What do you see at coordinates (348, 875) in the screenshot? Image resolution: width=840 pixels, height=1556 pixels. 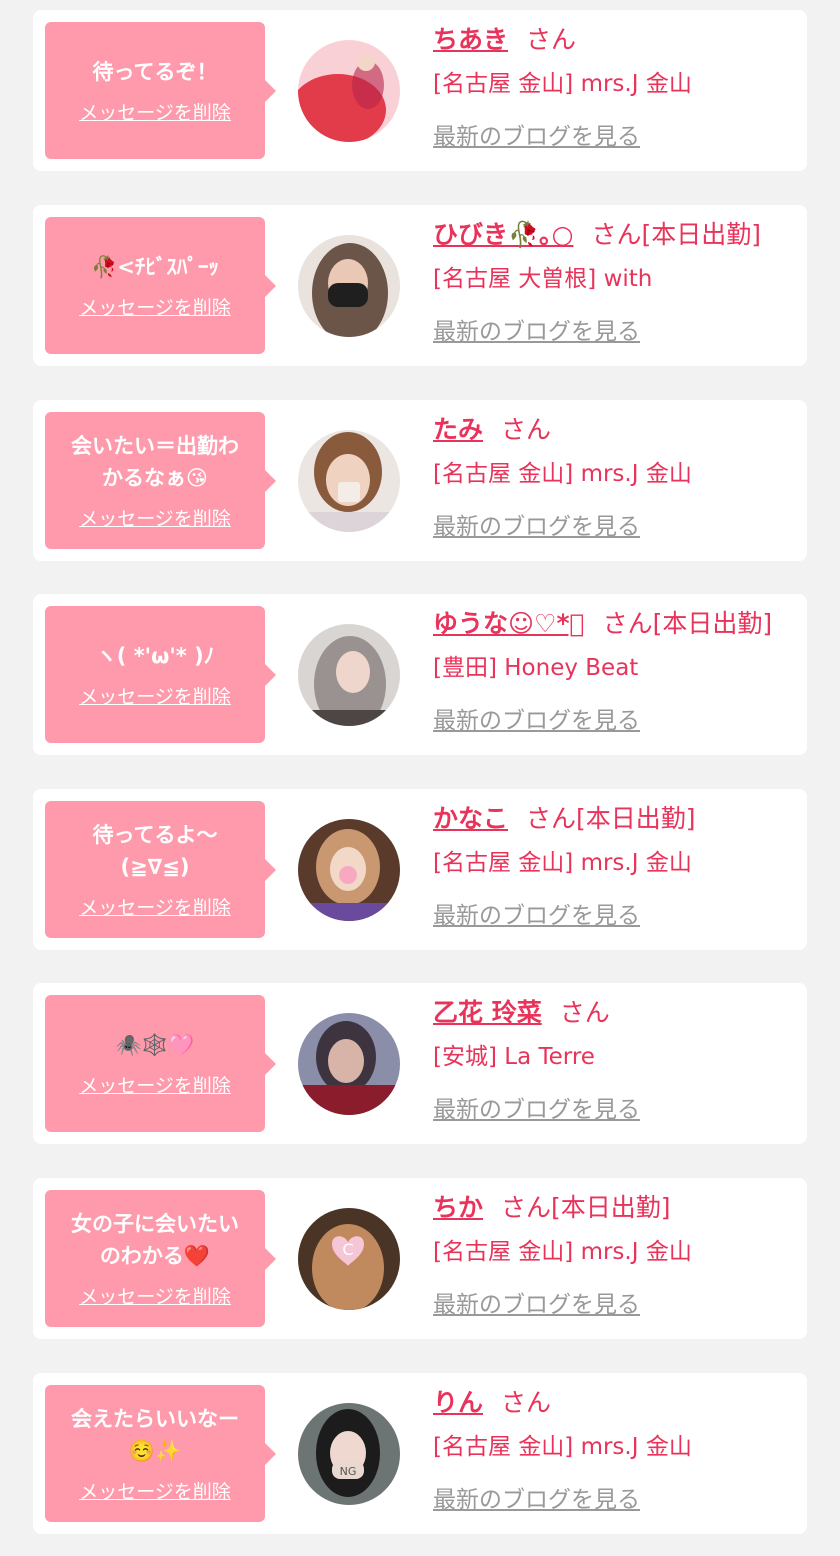 I see `face-sticker` at bounding box center [348, 875].